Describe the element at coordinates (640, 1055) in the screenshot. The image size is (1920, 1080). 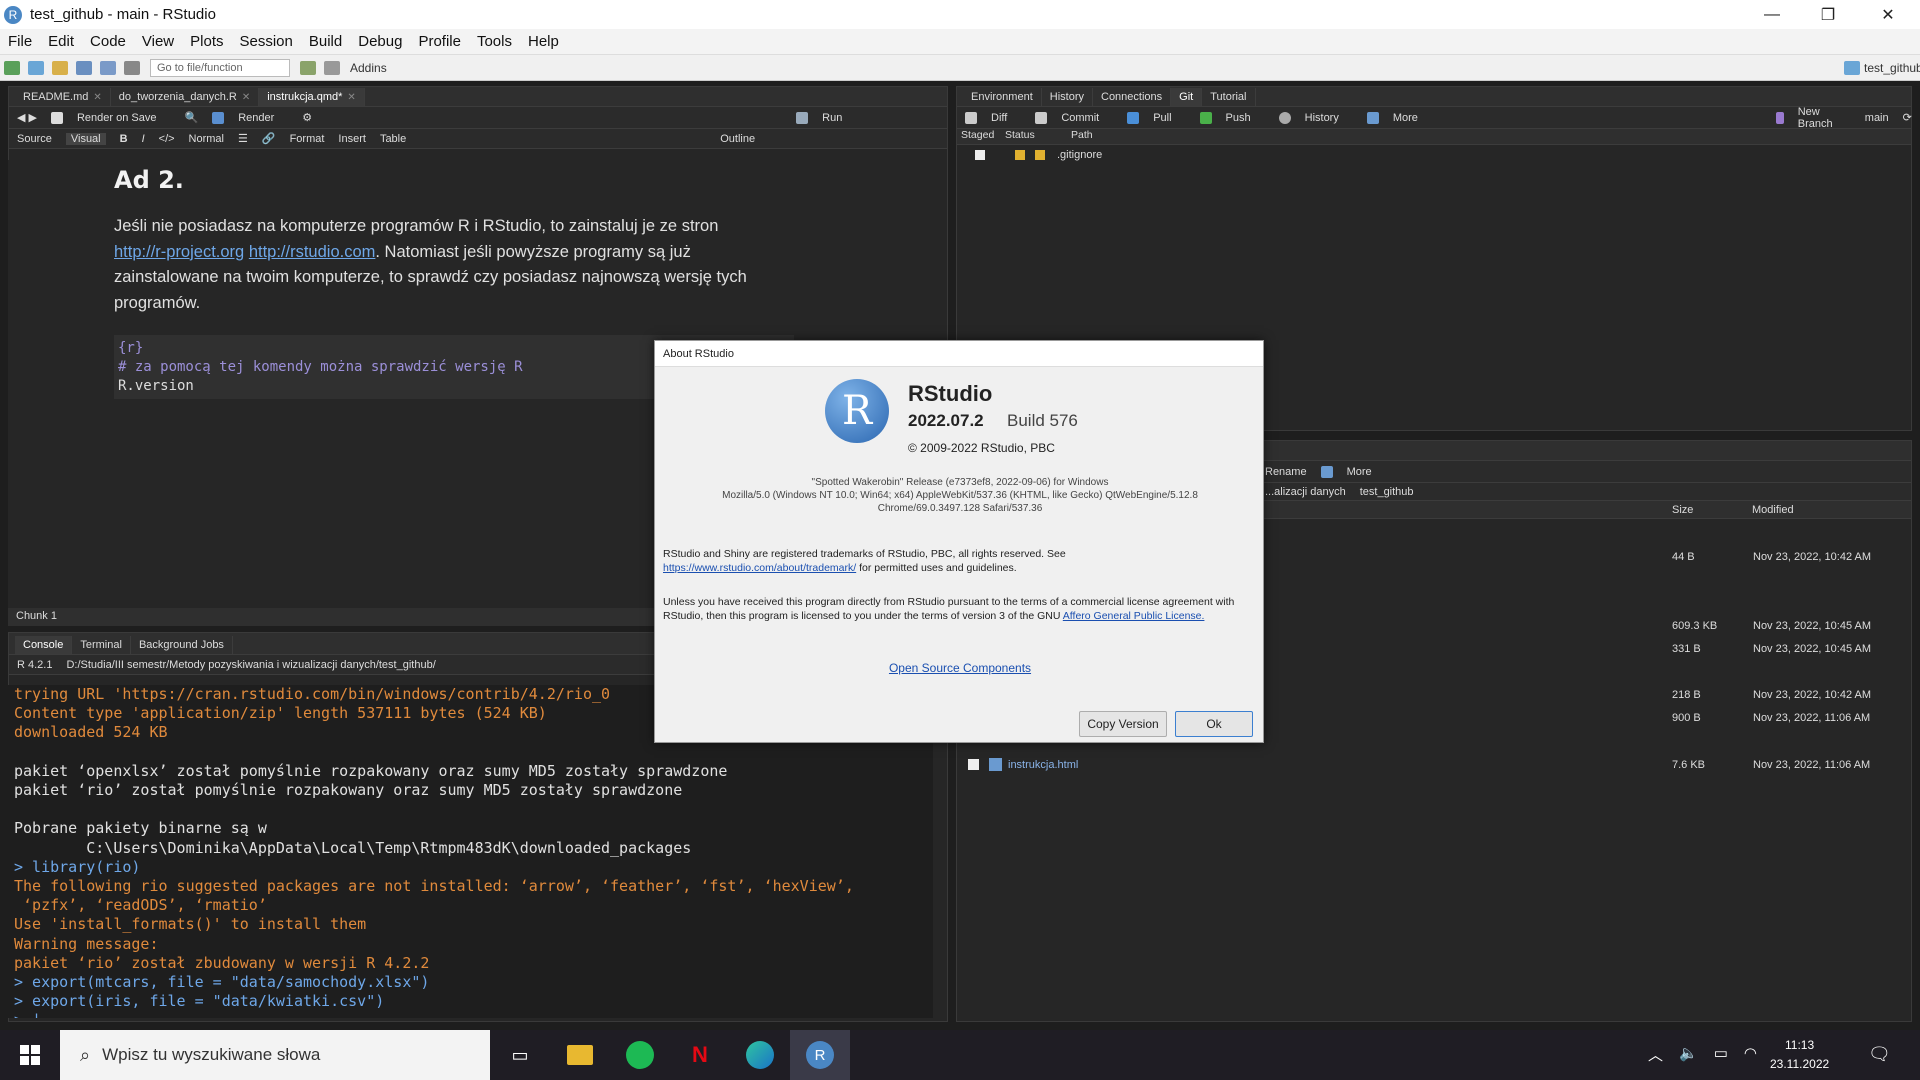
I see `spotify-icon` at that location.